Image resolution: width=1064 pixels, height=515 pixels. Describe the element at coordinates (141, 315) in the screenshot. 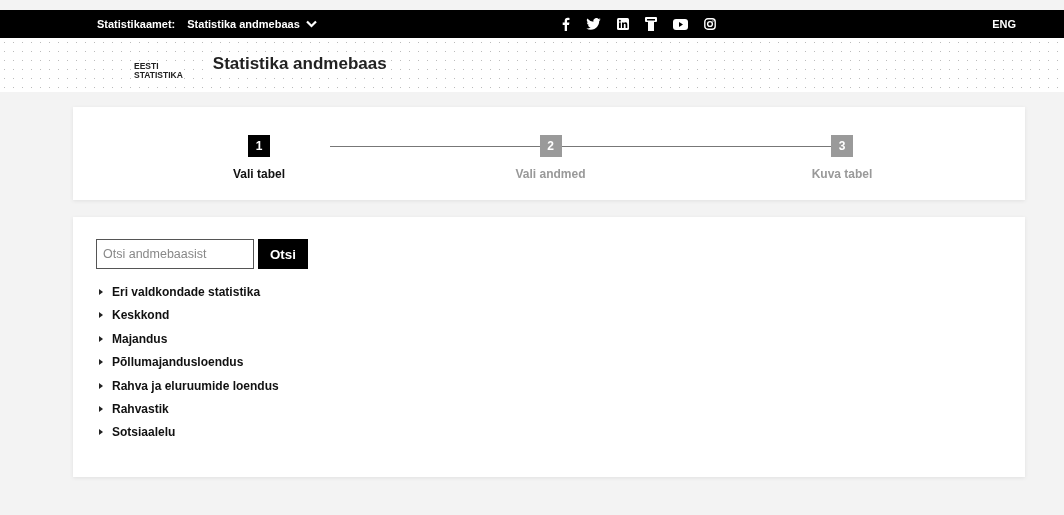

I see `tree-item-label: Keskkond` at that location.